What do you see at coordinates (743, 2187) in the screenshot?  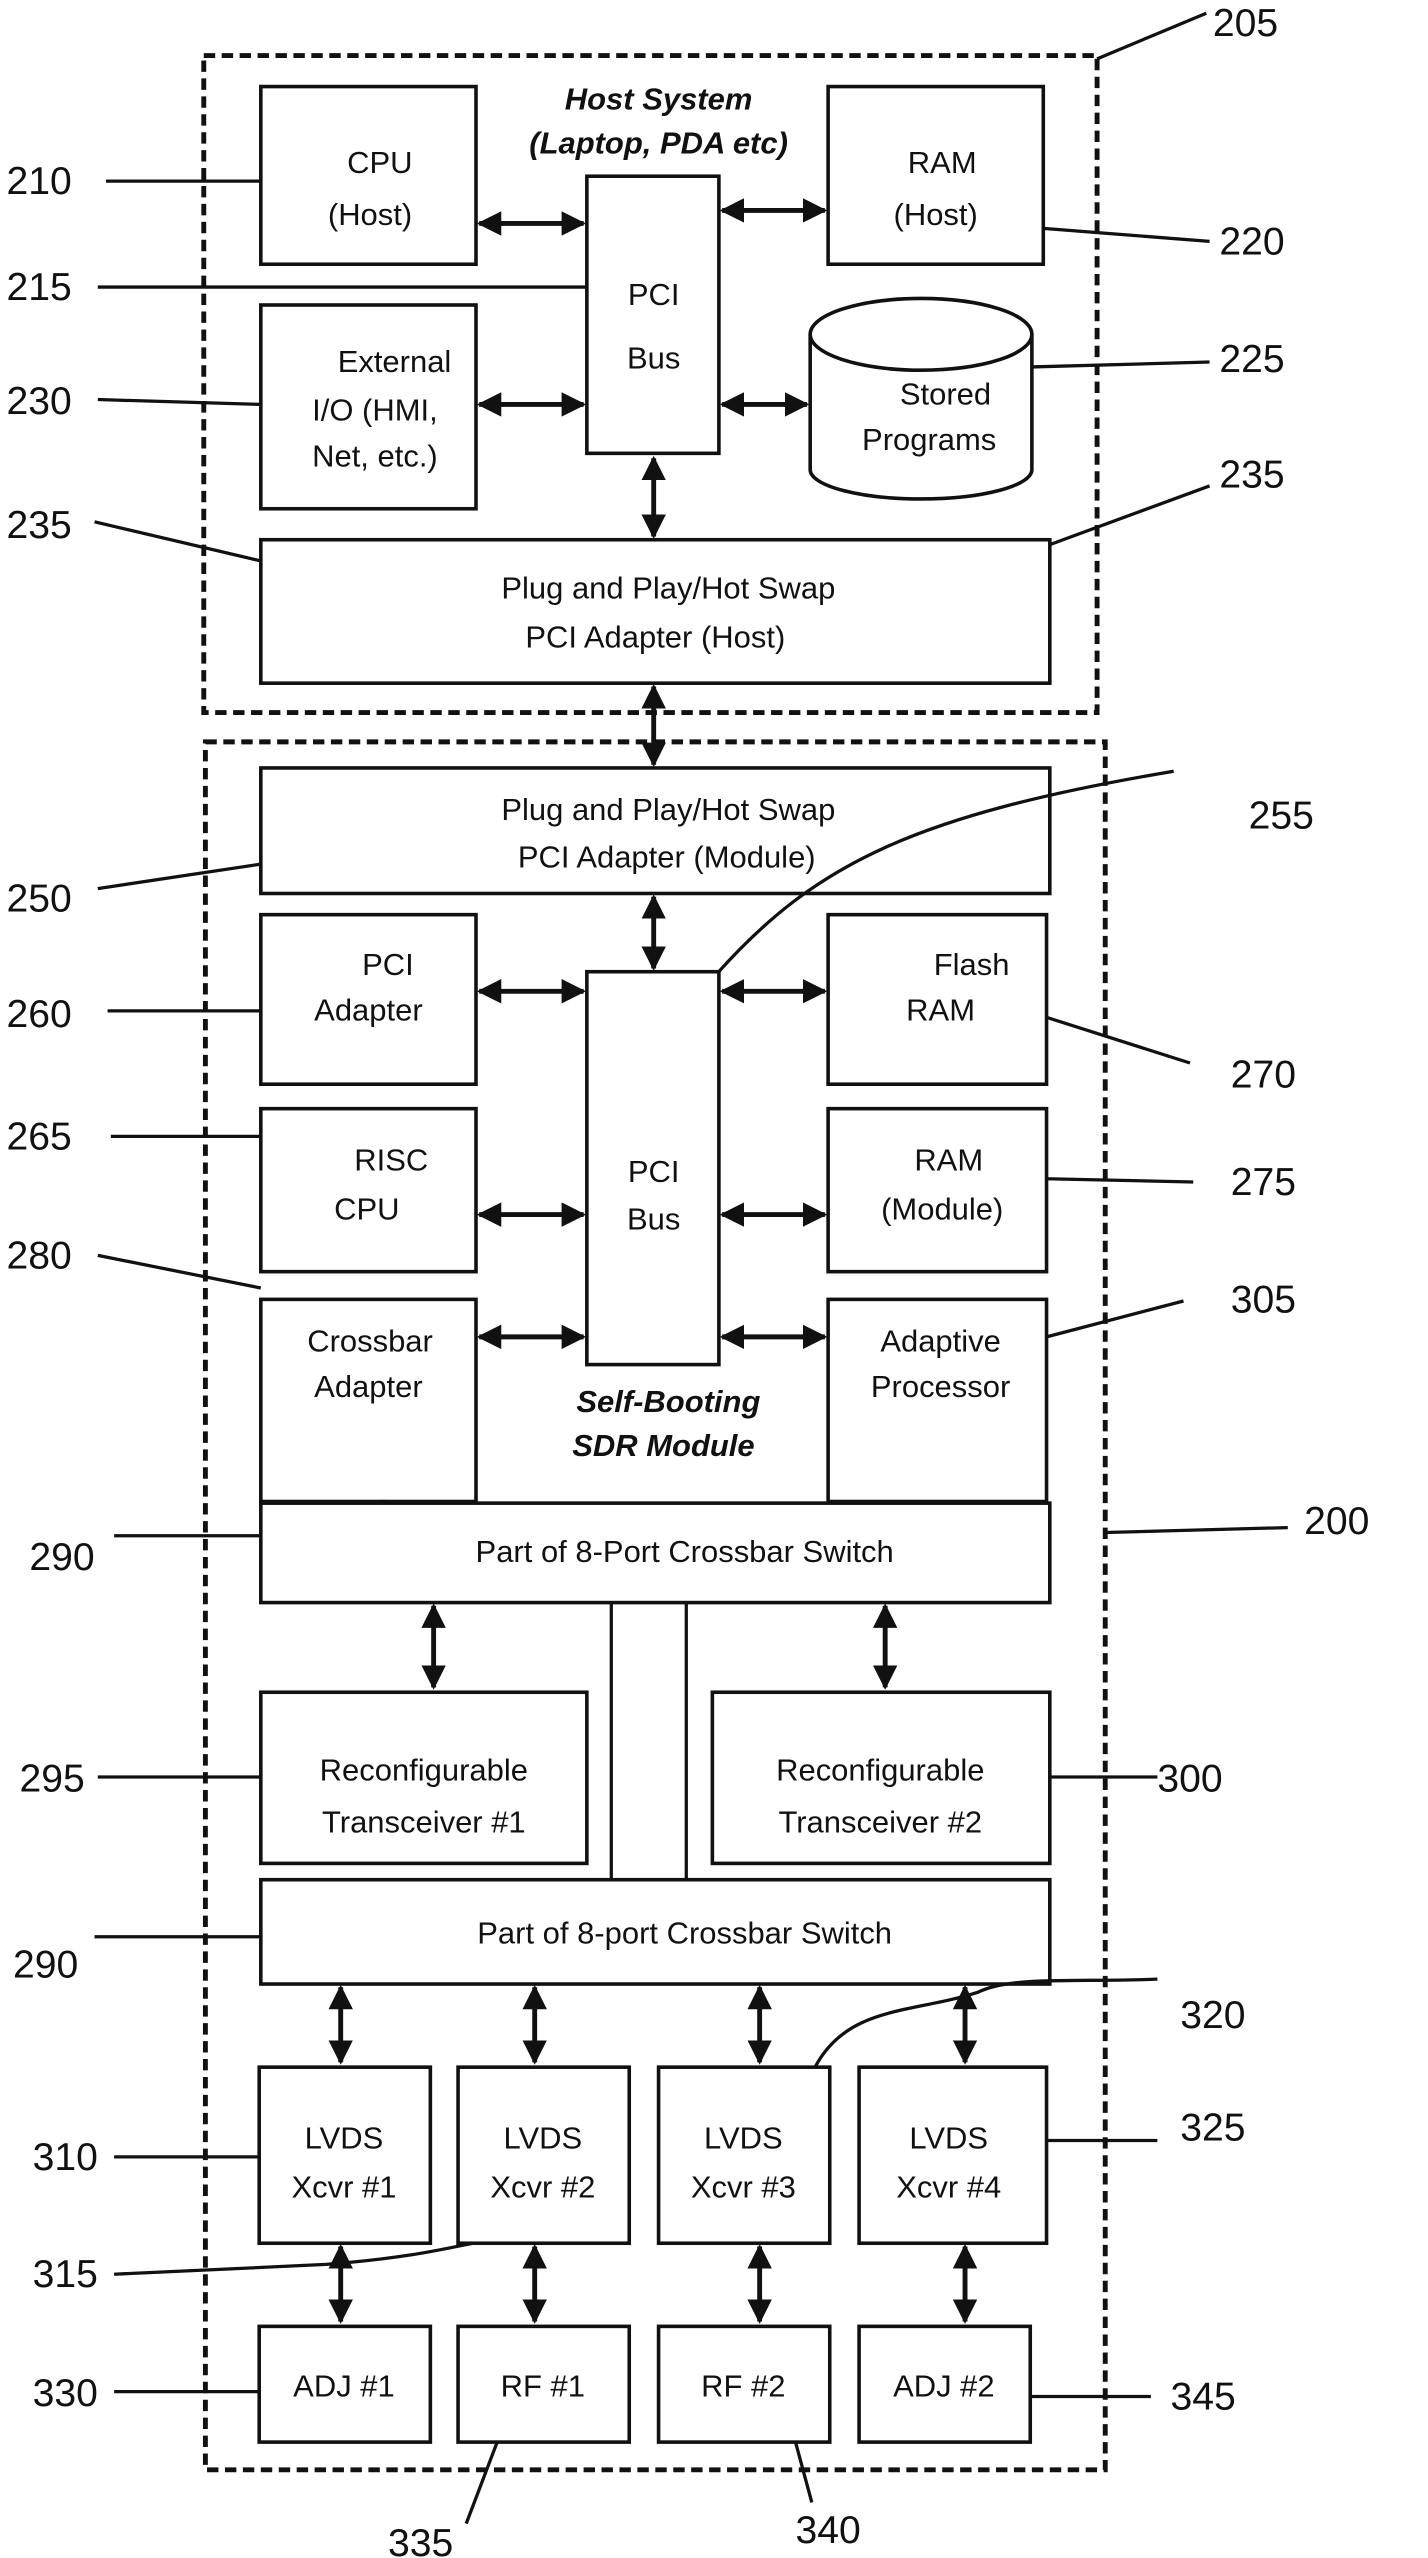 I see `svg-text: Xcvr #3` at bounding box center [743, 2187].